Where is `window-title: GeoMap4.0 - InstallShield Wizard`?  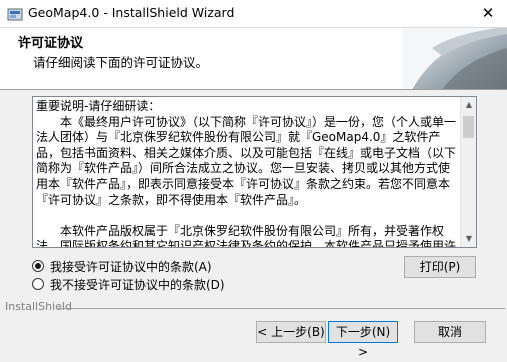
window-title: GeoMap4.0 - InstallShield Wizard is located at coordinates (131, 12).